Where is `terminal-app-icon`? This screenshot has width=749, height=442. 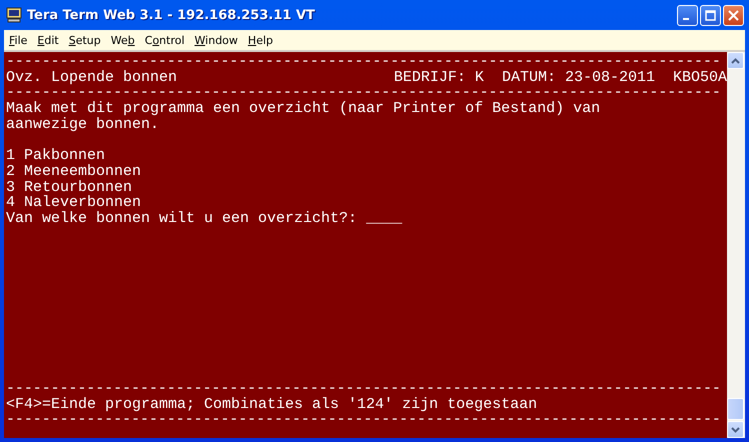
terminal-app-icon is located at coordinates (14, 15).